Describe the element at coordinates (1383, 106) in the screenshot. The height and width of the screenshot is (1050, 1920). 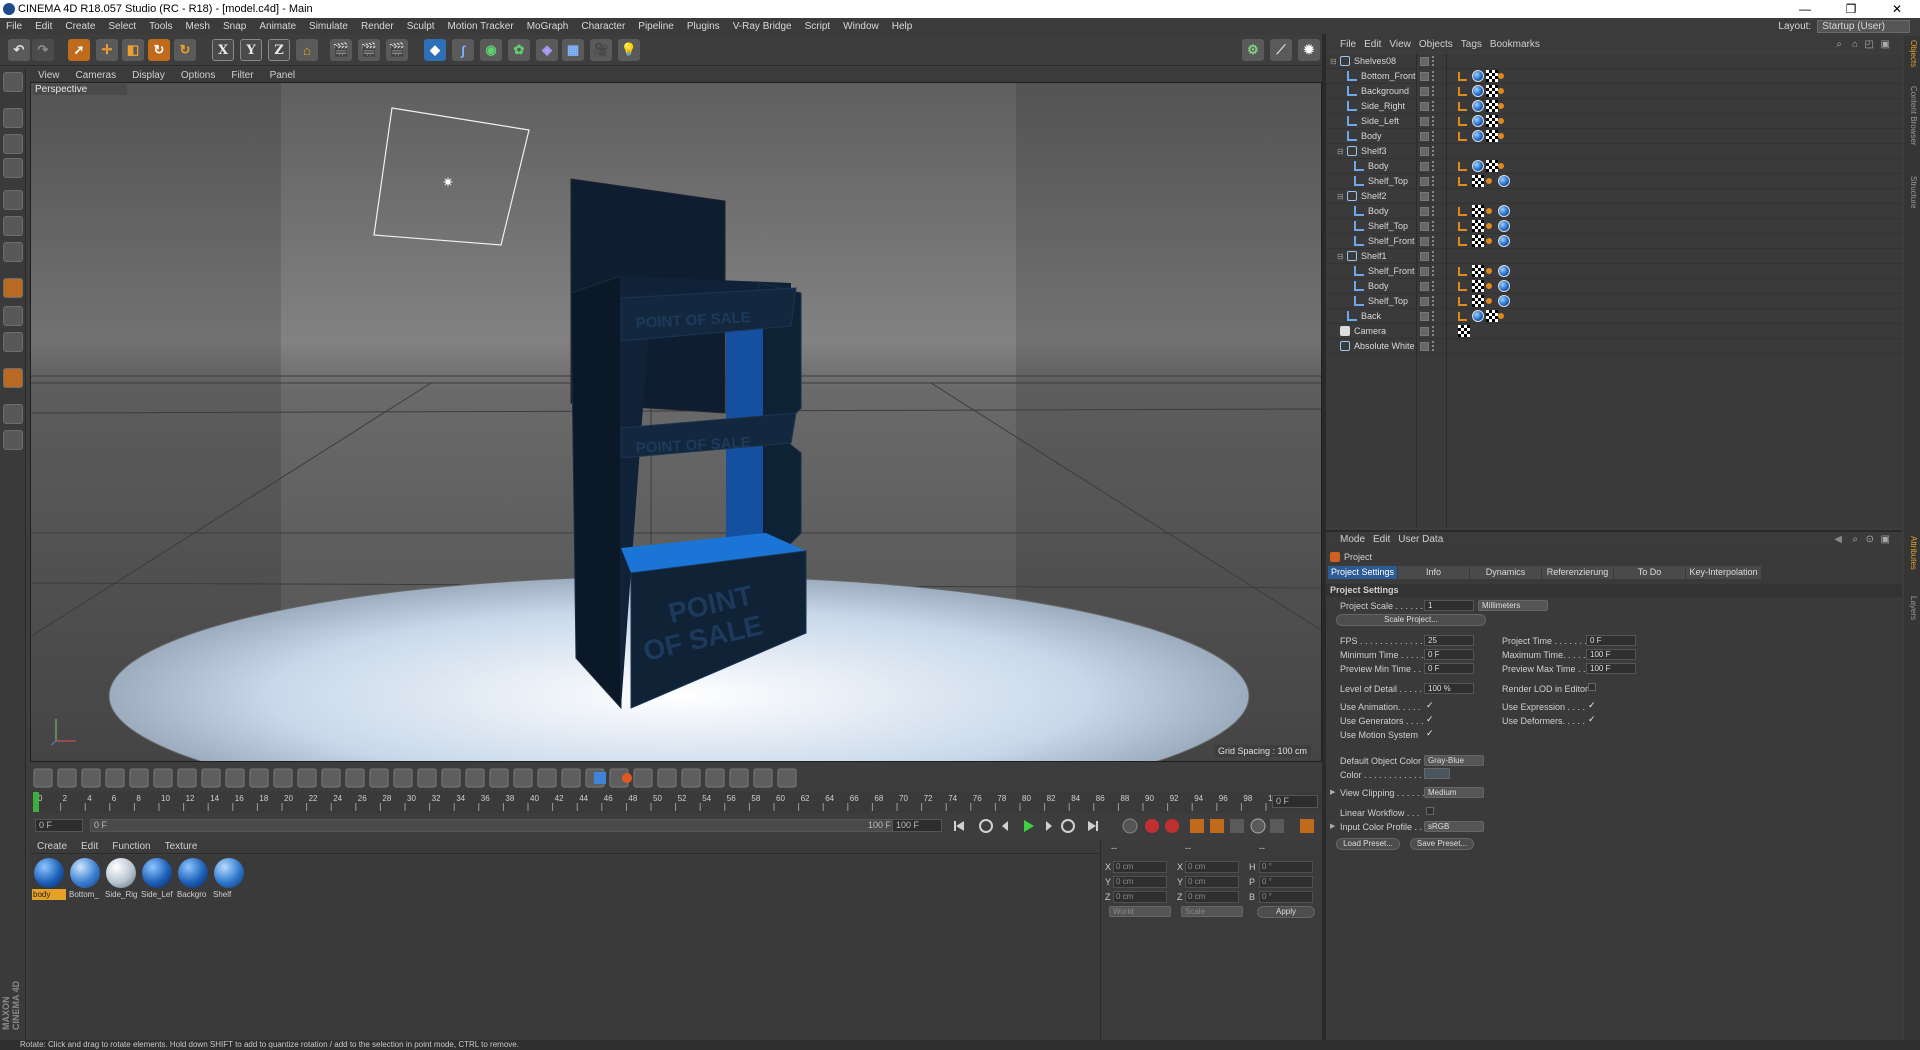
I see `object-name: Side_Right` at that location.